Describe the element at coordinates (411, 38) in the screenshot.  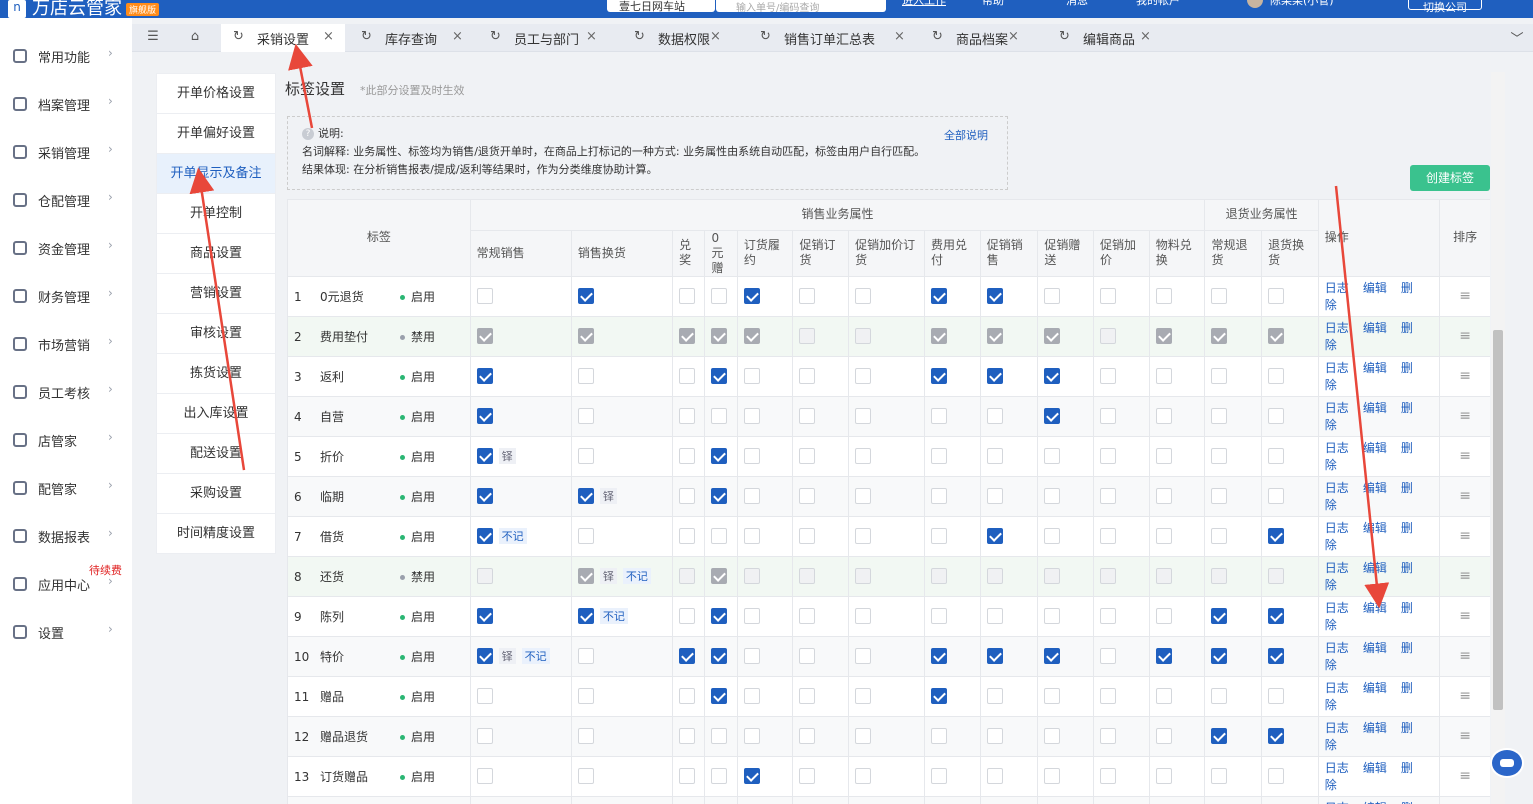
I see `tab-1: ↻ 库存查询 ×` at that location.